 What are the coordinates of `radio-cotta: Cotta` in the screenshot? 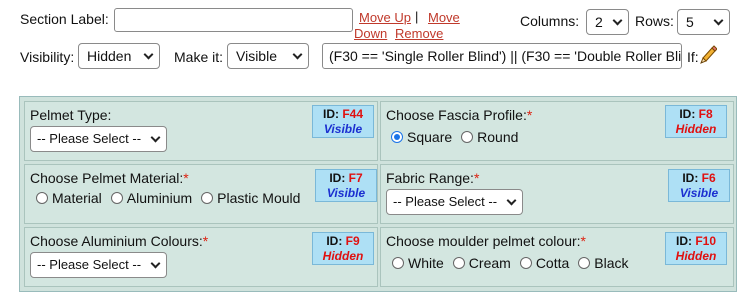 It's located at (544, 263).